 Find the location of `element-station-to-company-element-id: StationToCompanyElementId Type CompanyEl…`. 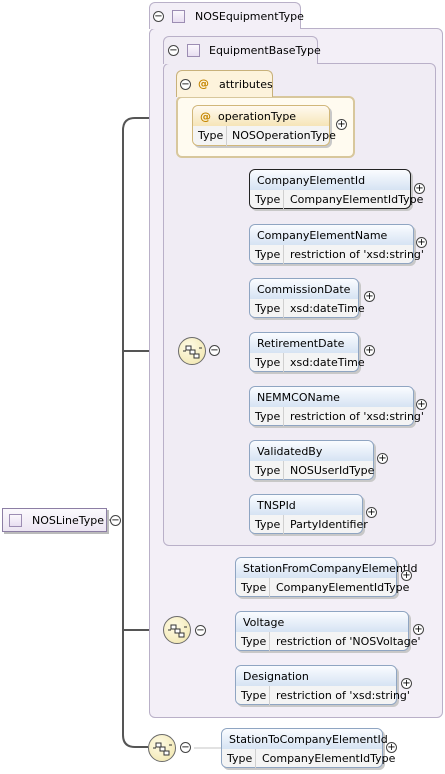

element-station-to-company-element-id: StationToCompanyElementId Type CompanyEl… is located at coordinates (308, 748).